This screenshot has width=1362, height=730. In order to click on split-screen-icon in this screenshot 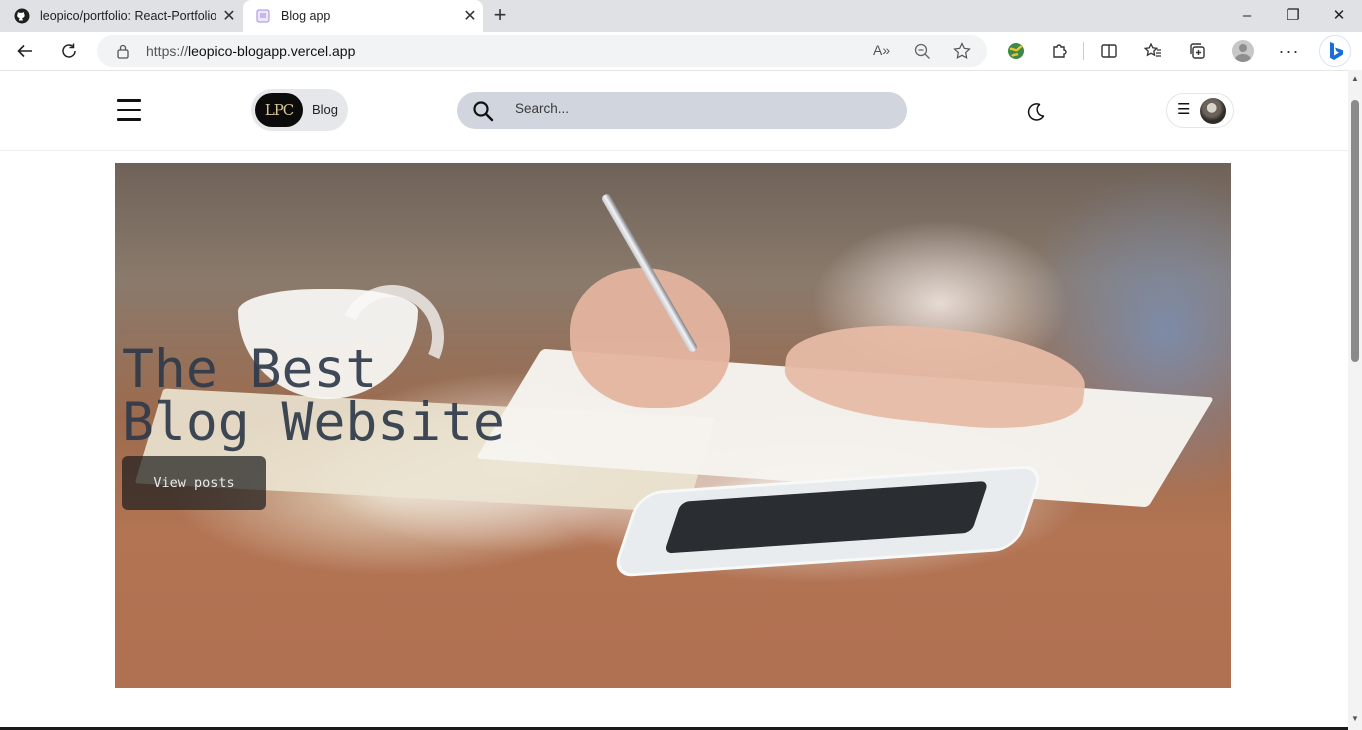, I will do `click(1109, 51)`.